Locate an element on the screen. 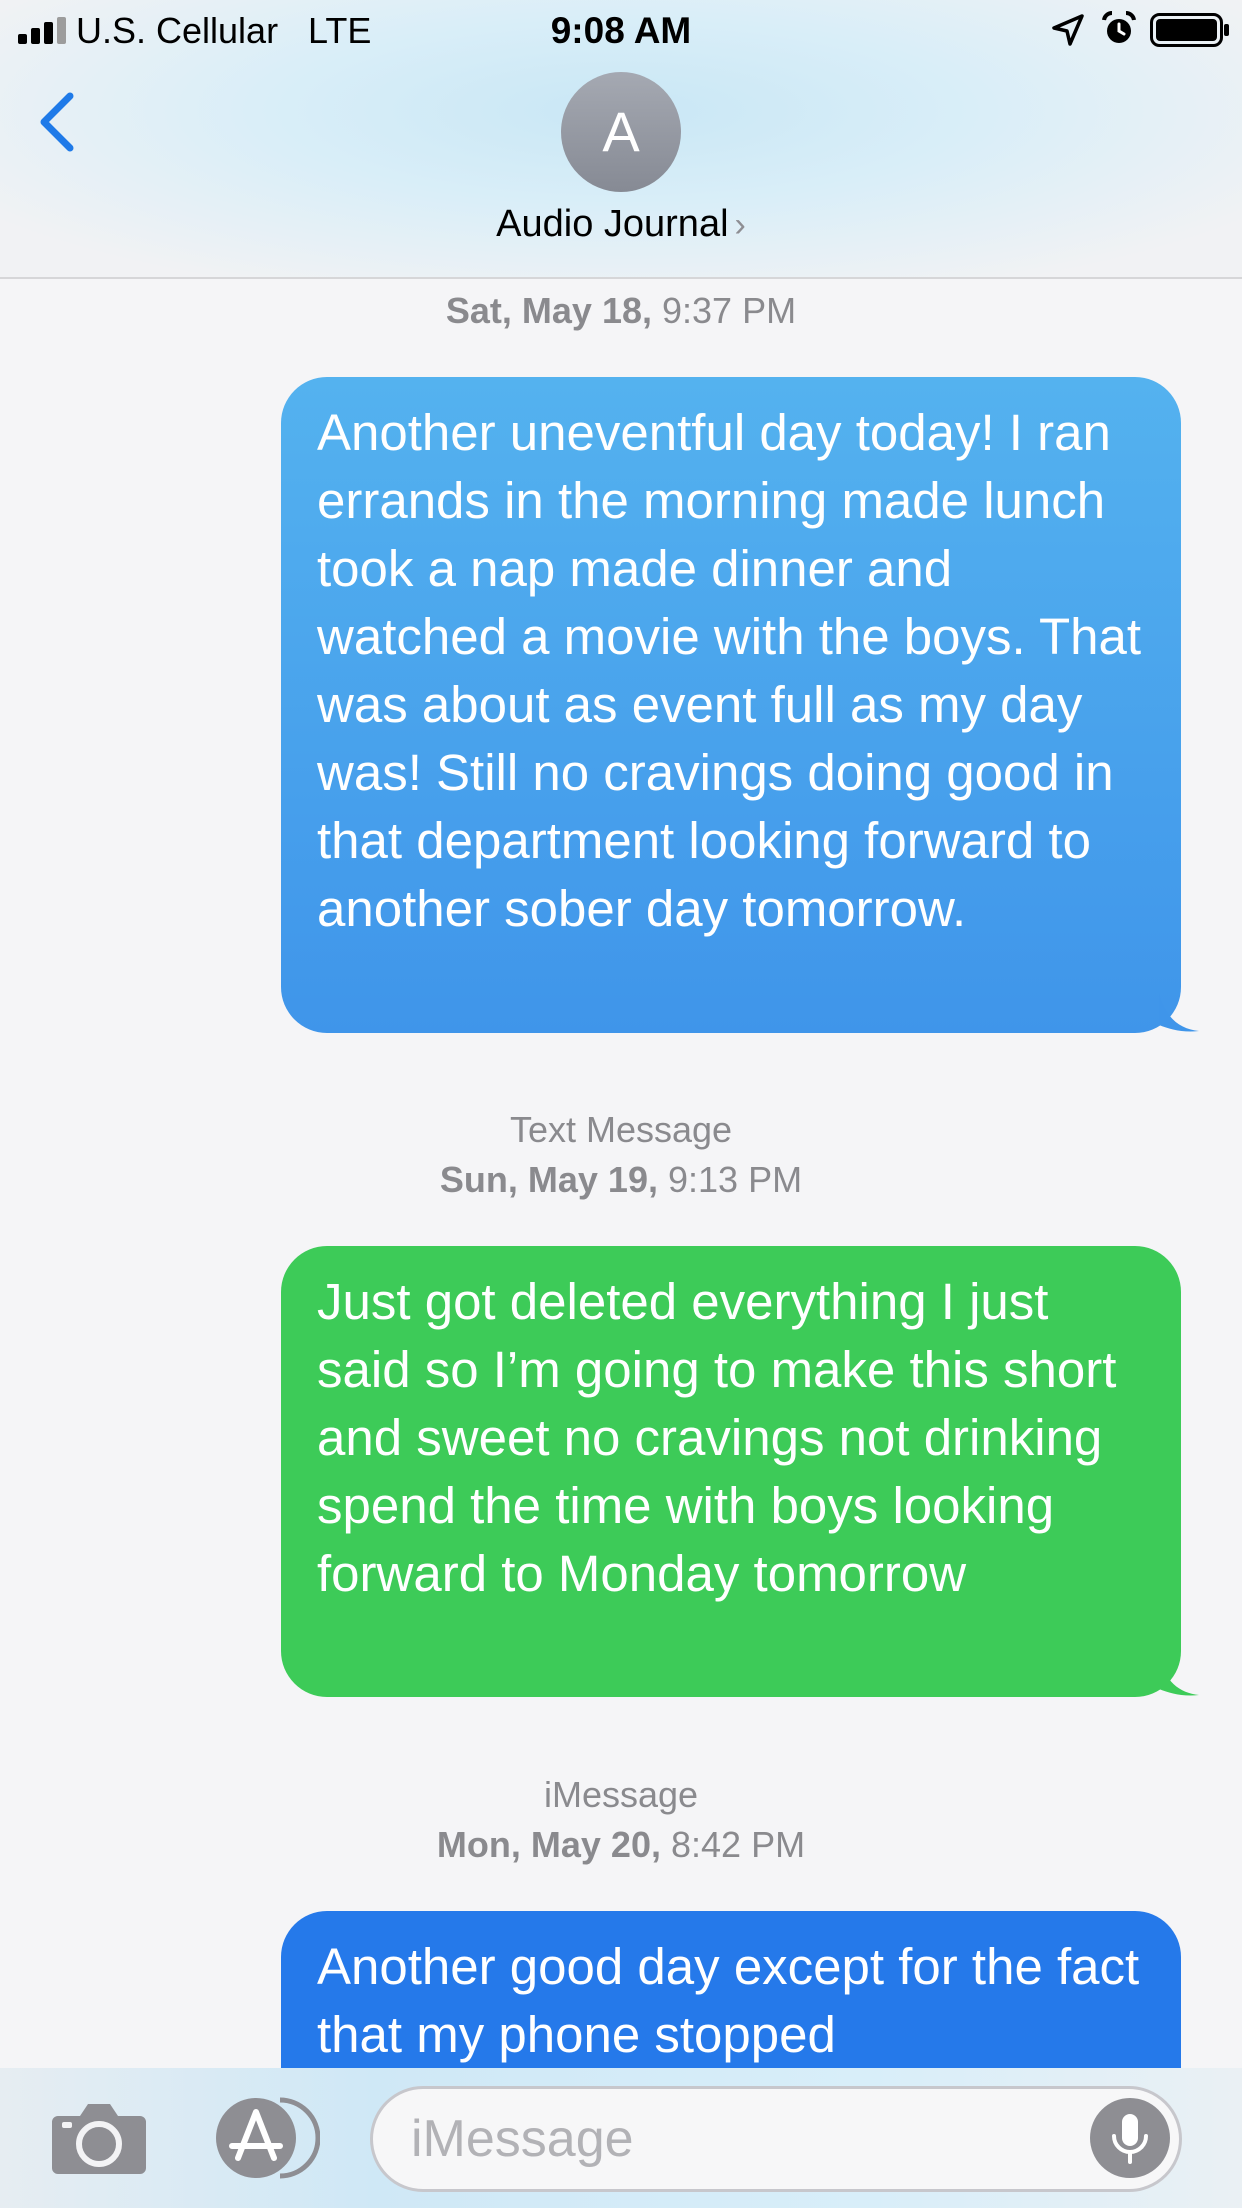 The width and height of the screenshot is (1242, 2208). location-arrow-icon is located at coordinates (1068, 30).